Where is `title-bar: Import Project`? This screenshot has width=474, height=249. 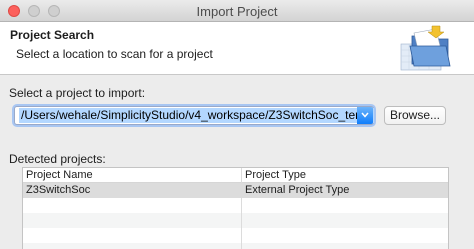 title-bar: Import Project is located at coordinates (237, 11).